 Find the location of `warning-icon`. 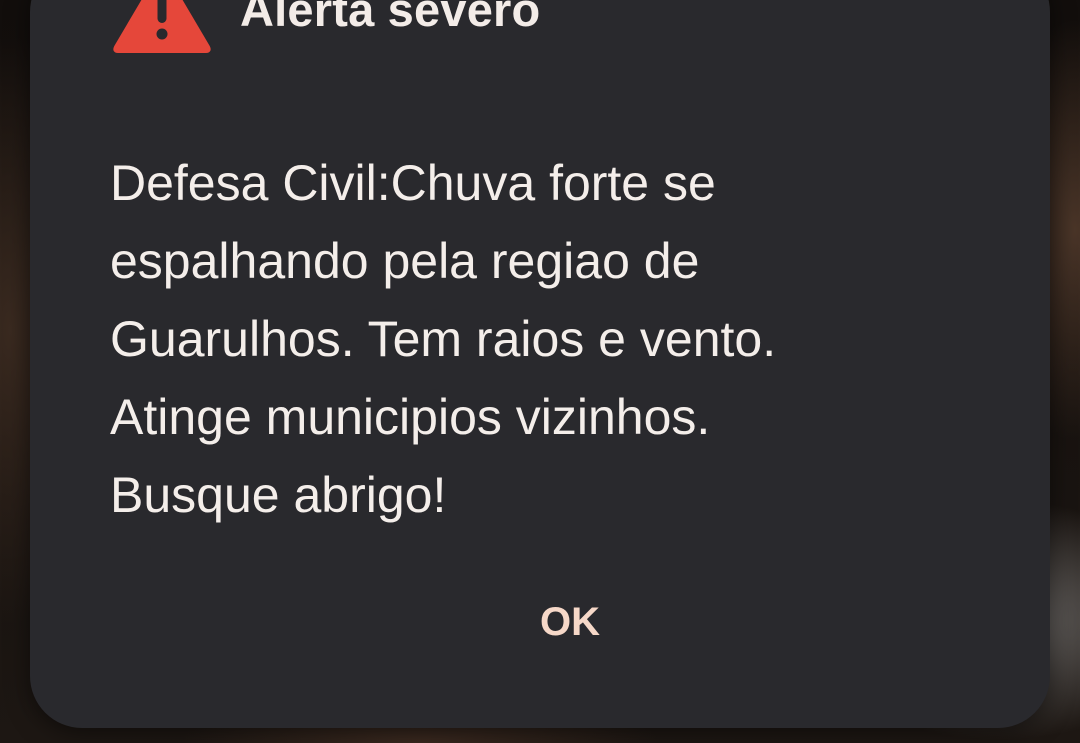

warning-icon is located at coordinates (162, 26).